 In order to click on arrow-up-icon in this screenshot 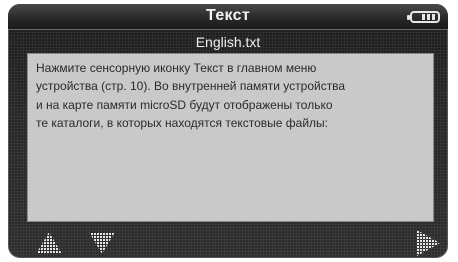, I will do `click(49, 243)`.